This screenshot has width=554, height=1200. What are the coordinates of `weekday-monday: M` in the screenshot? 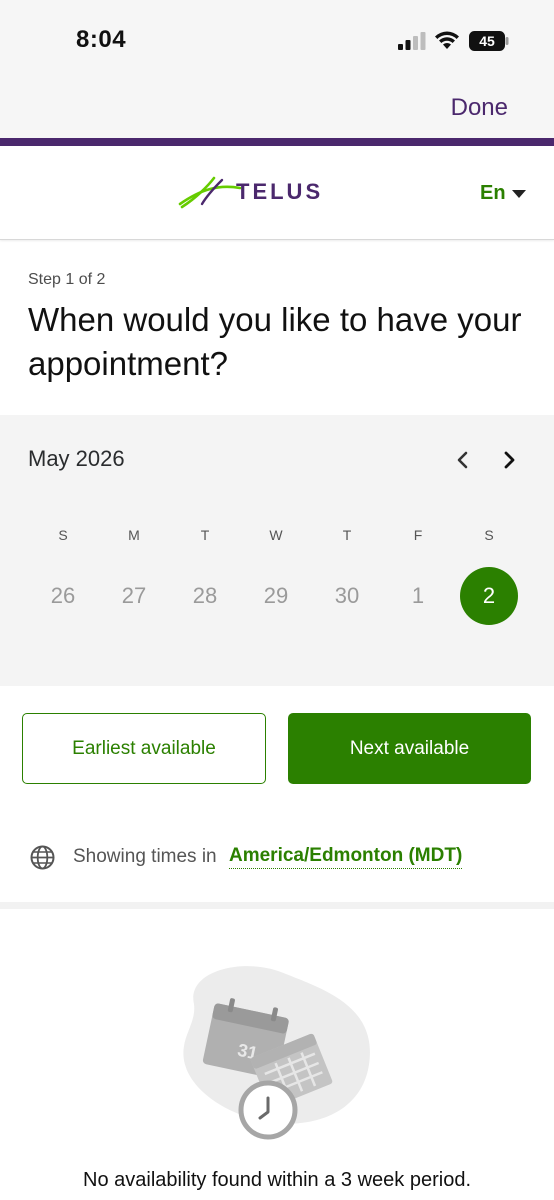 It's located at (134, 535).